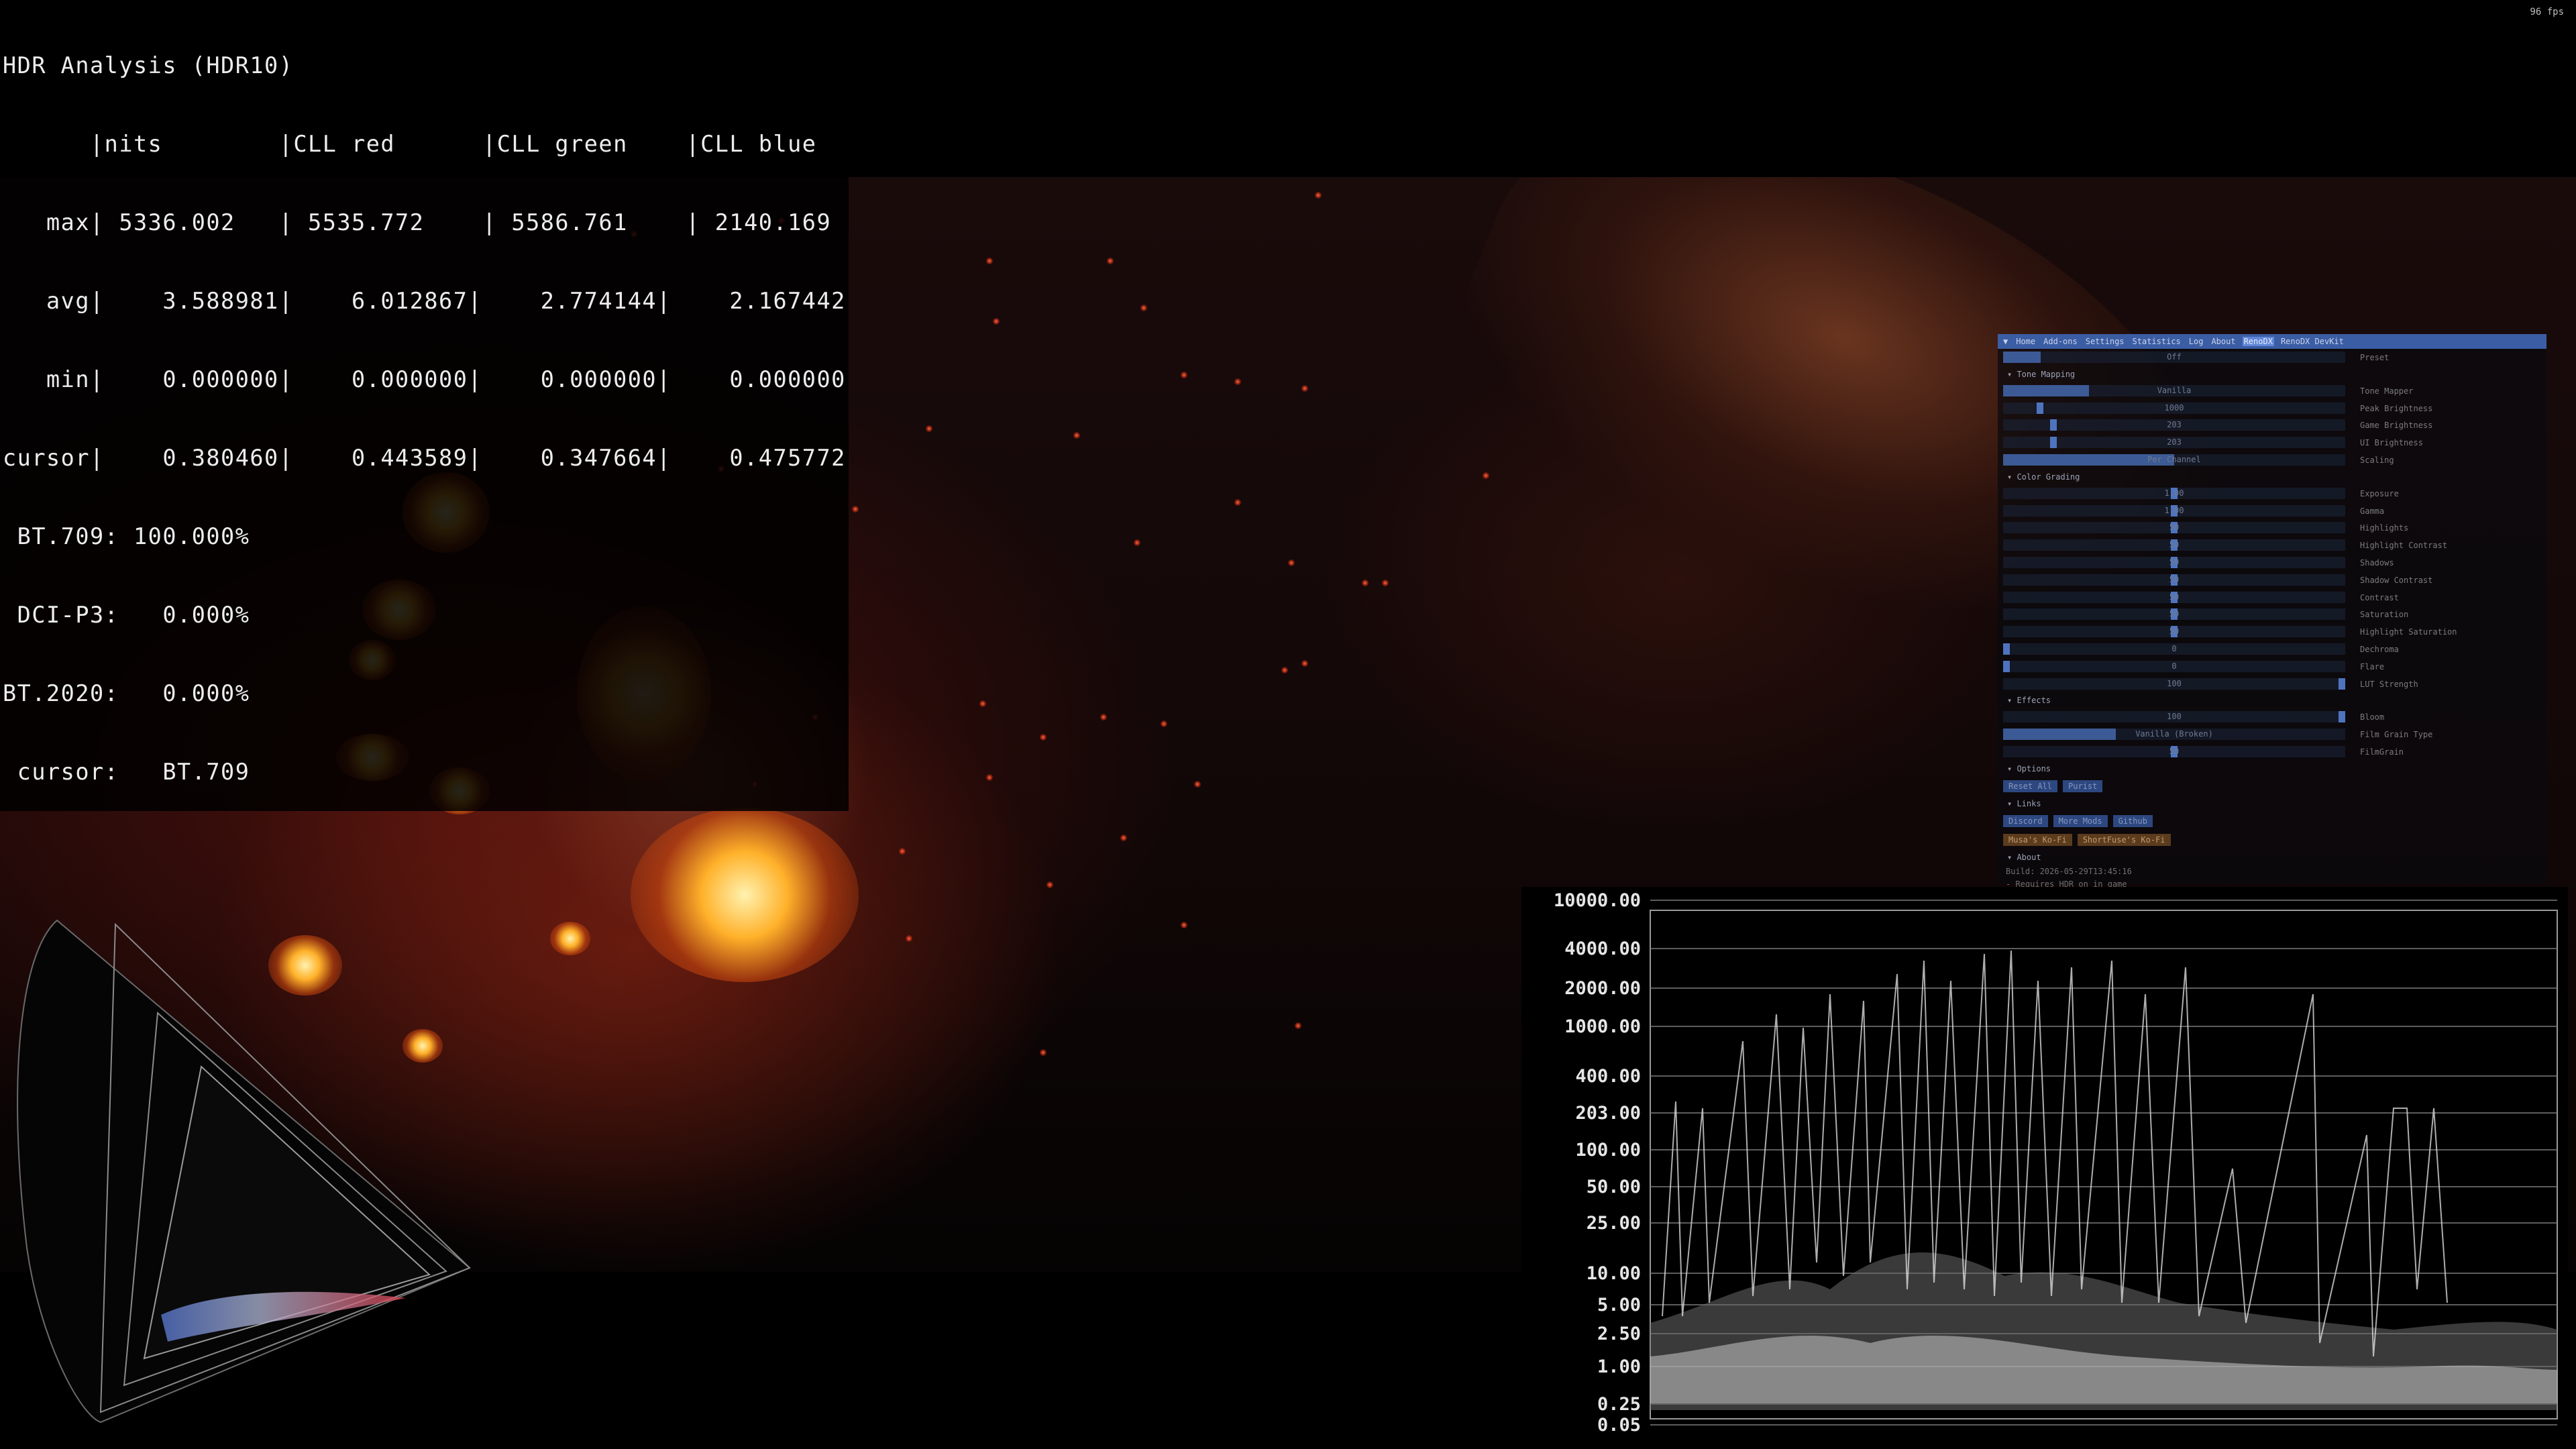 The width and height of the screenshot is (2576, 1449). Describe the element at coordinates (2272, 684) in the screenshot. I see `color-grading-row: 100 LUT Strength` at that location.